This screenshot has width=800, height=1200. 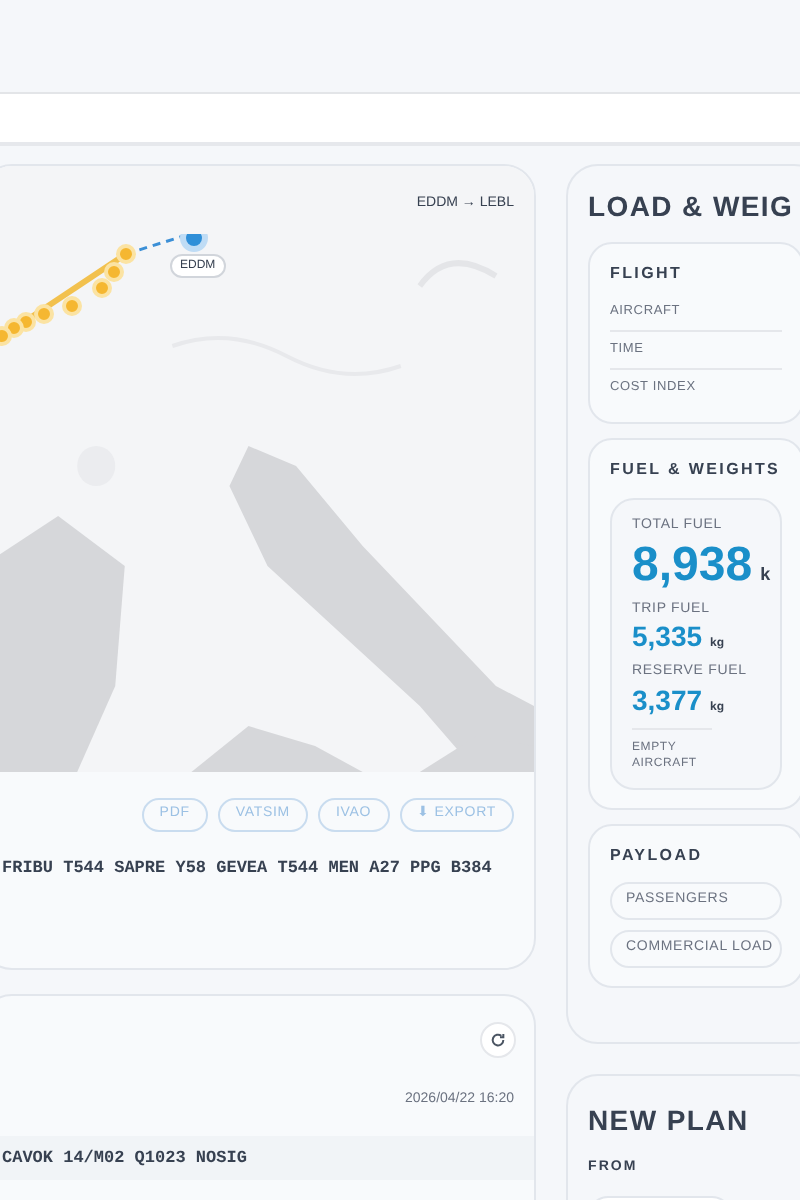 I want to click on section-title: FLIGHT, so click(x=647, y=274).